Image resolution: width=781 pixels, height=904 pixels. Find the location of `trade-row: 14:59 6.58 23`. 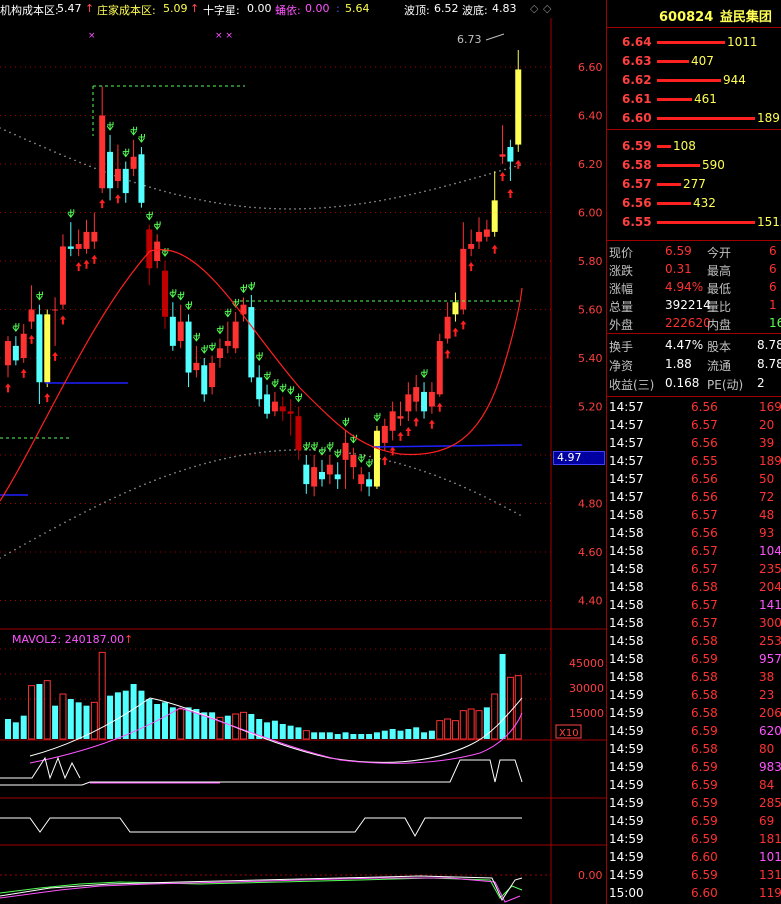

trade-row: 14:59 6.58 23 is located at coordinates (694, 695).